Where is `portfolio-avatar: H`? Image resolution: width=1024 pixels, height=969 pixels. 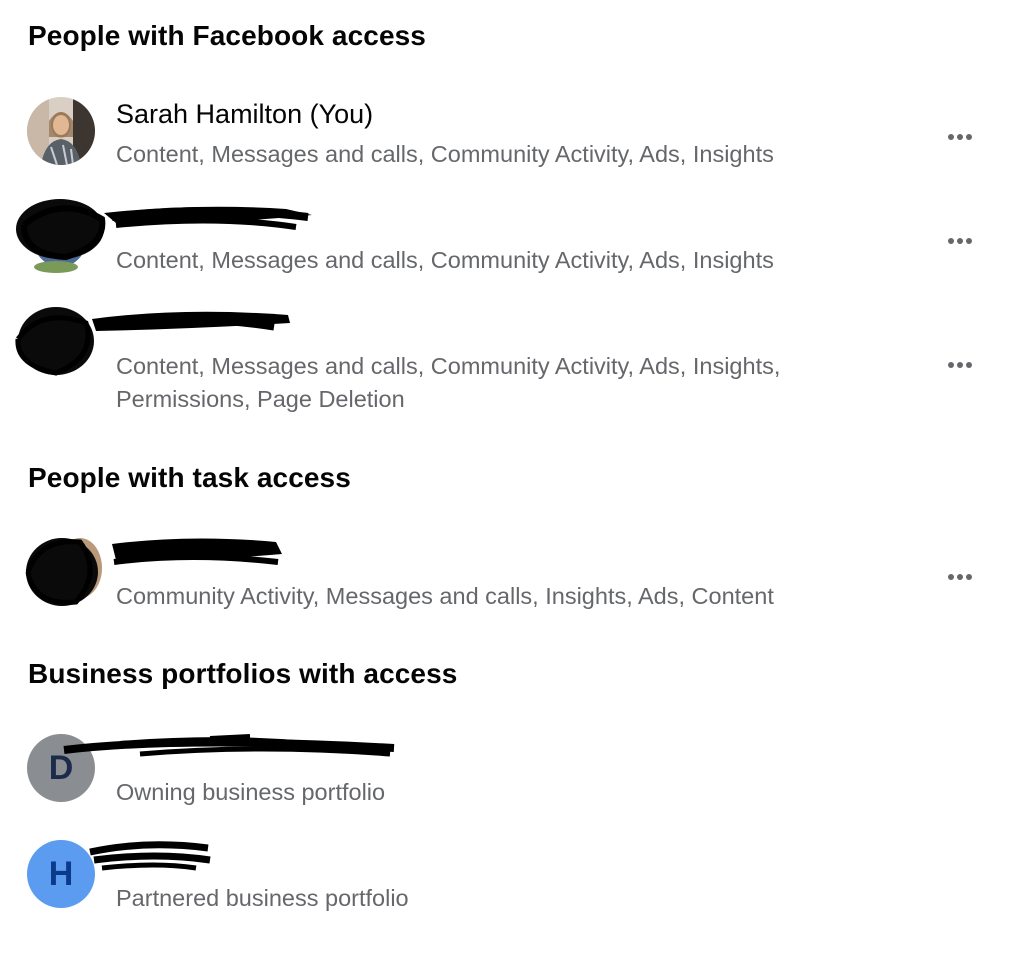 portfolio-avatar: H is located at coordinates (61, 874).